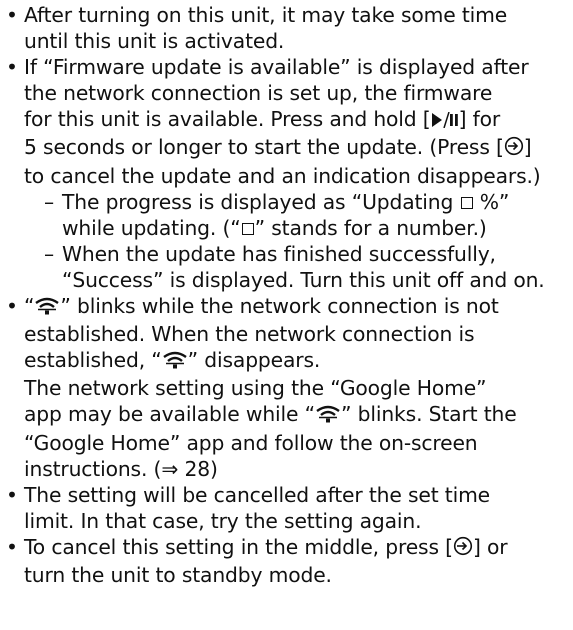  I want to click on text-line: turn the unit to standby mode., so click(178, 574).